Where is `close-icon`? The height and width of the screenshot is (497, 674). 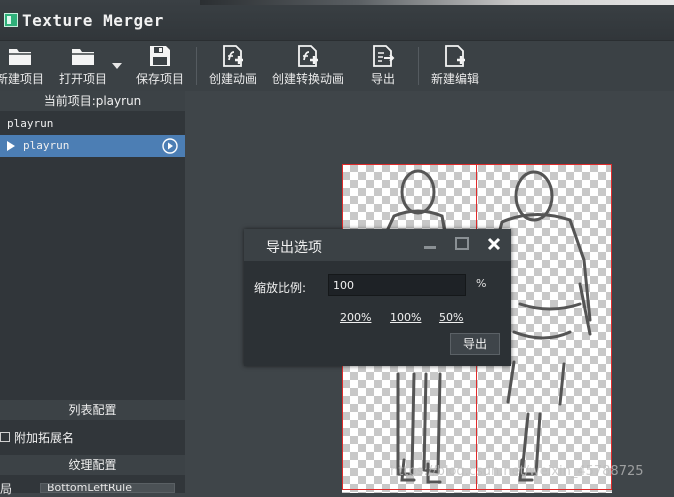
close-icon is located at coordinates (494, 244).